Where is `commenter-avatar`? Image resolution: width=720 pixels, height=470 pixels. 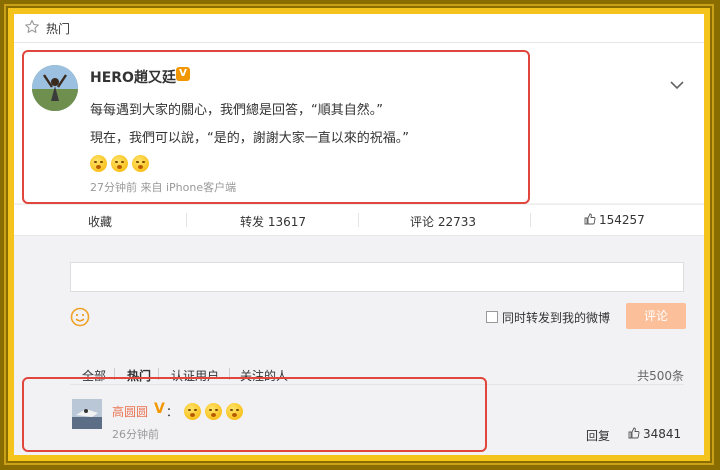 commenter-avatar is located at coordinates (87, 414).